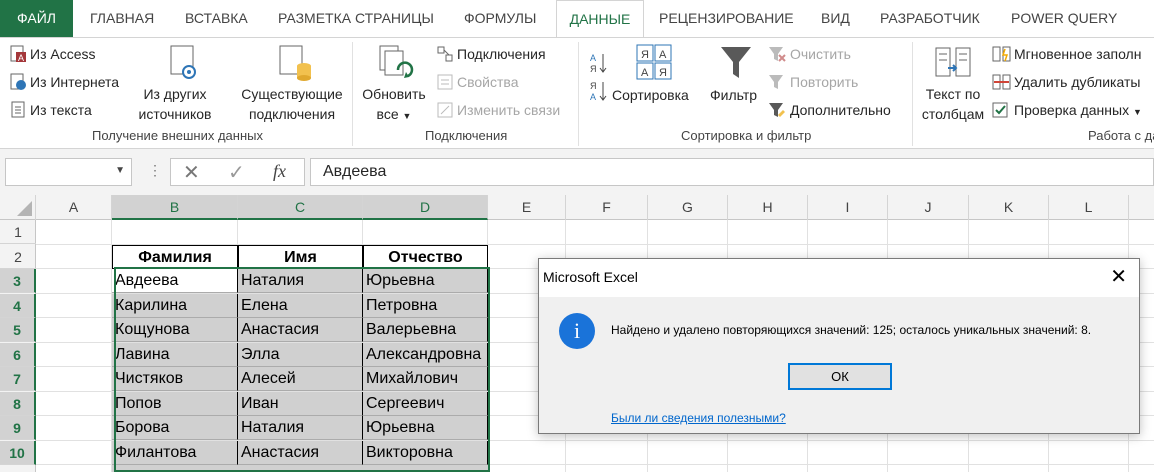 The image size is (1154, 472). I want to click on reapply-button: Повторить, so click(824, 82).